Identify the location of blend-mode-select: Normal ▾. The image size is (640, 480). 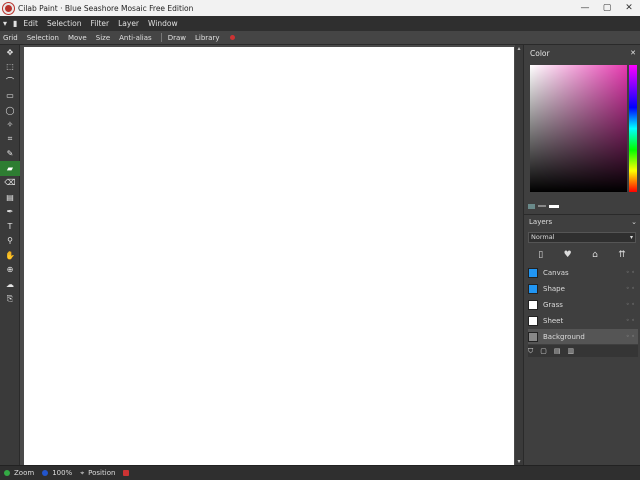
(582, 237).